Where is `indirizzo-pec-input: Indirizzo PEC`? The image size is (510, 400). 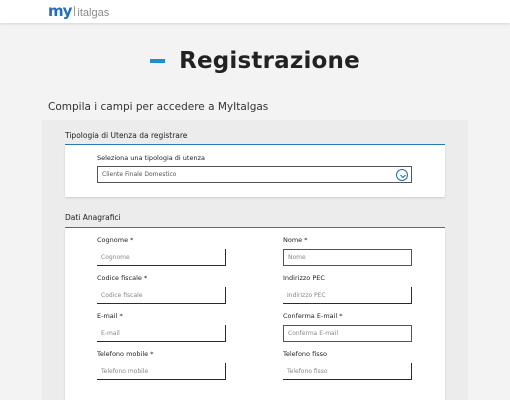 indirizzo-pec-input: Indirizzo PEC is located at coordinates (347, 295).